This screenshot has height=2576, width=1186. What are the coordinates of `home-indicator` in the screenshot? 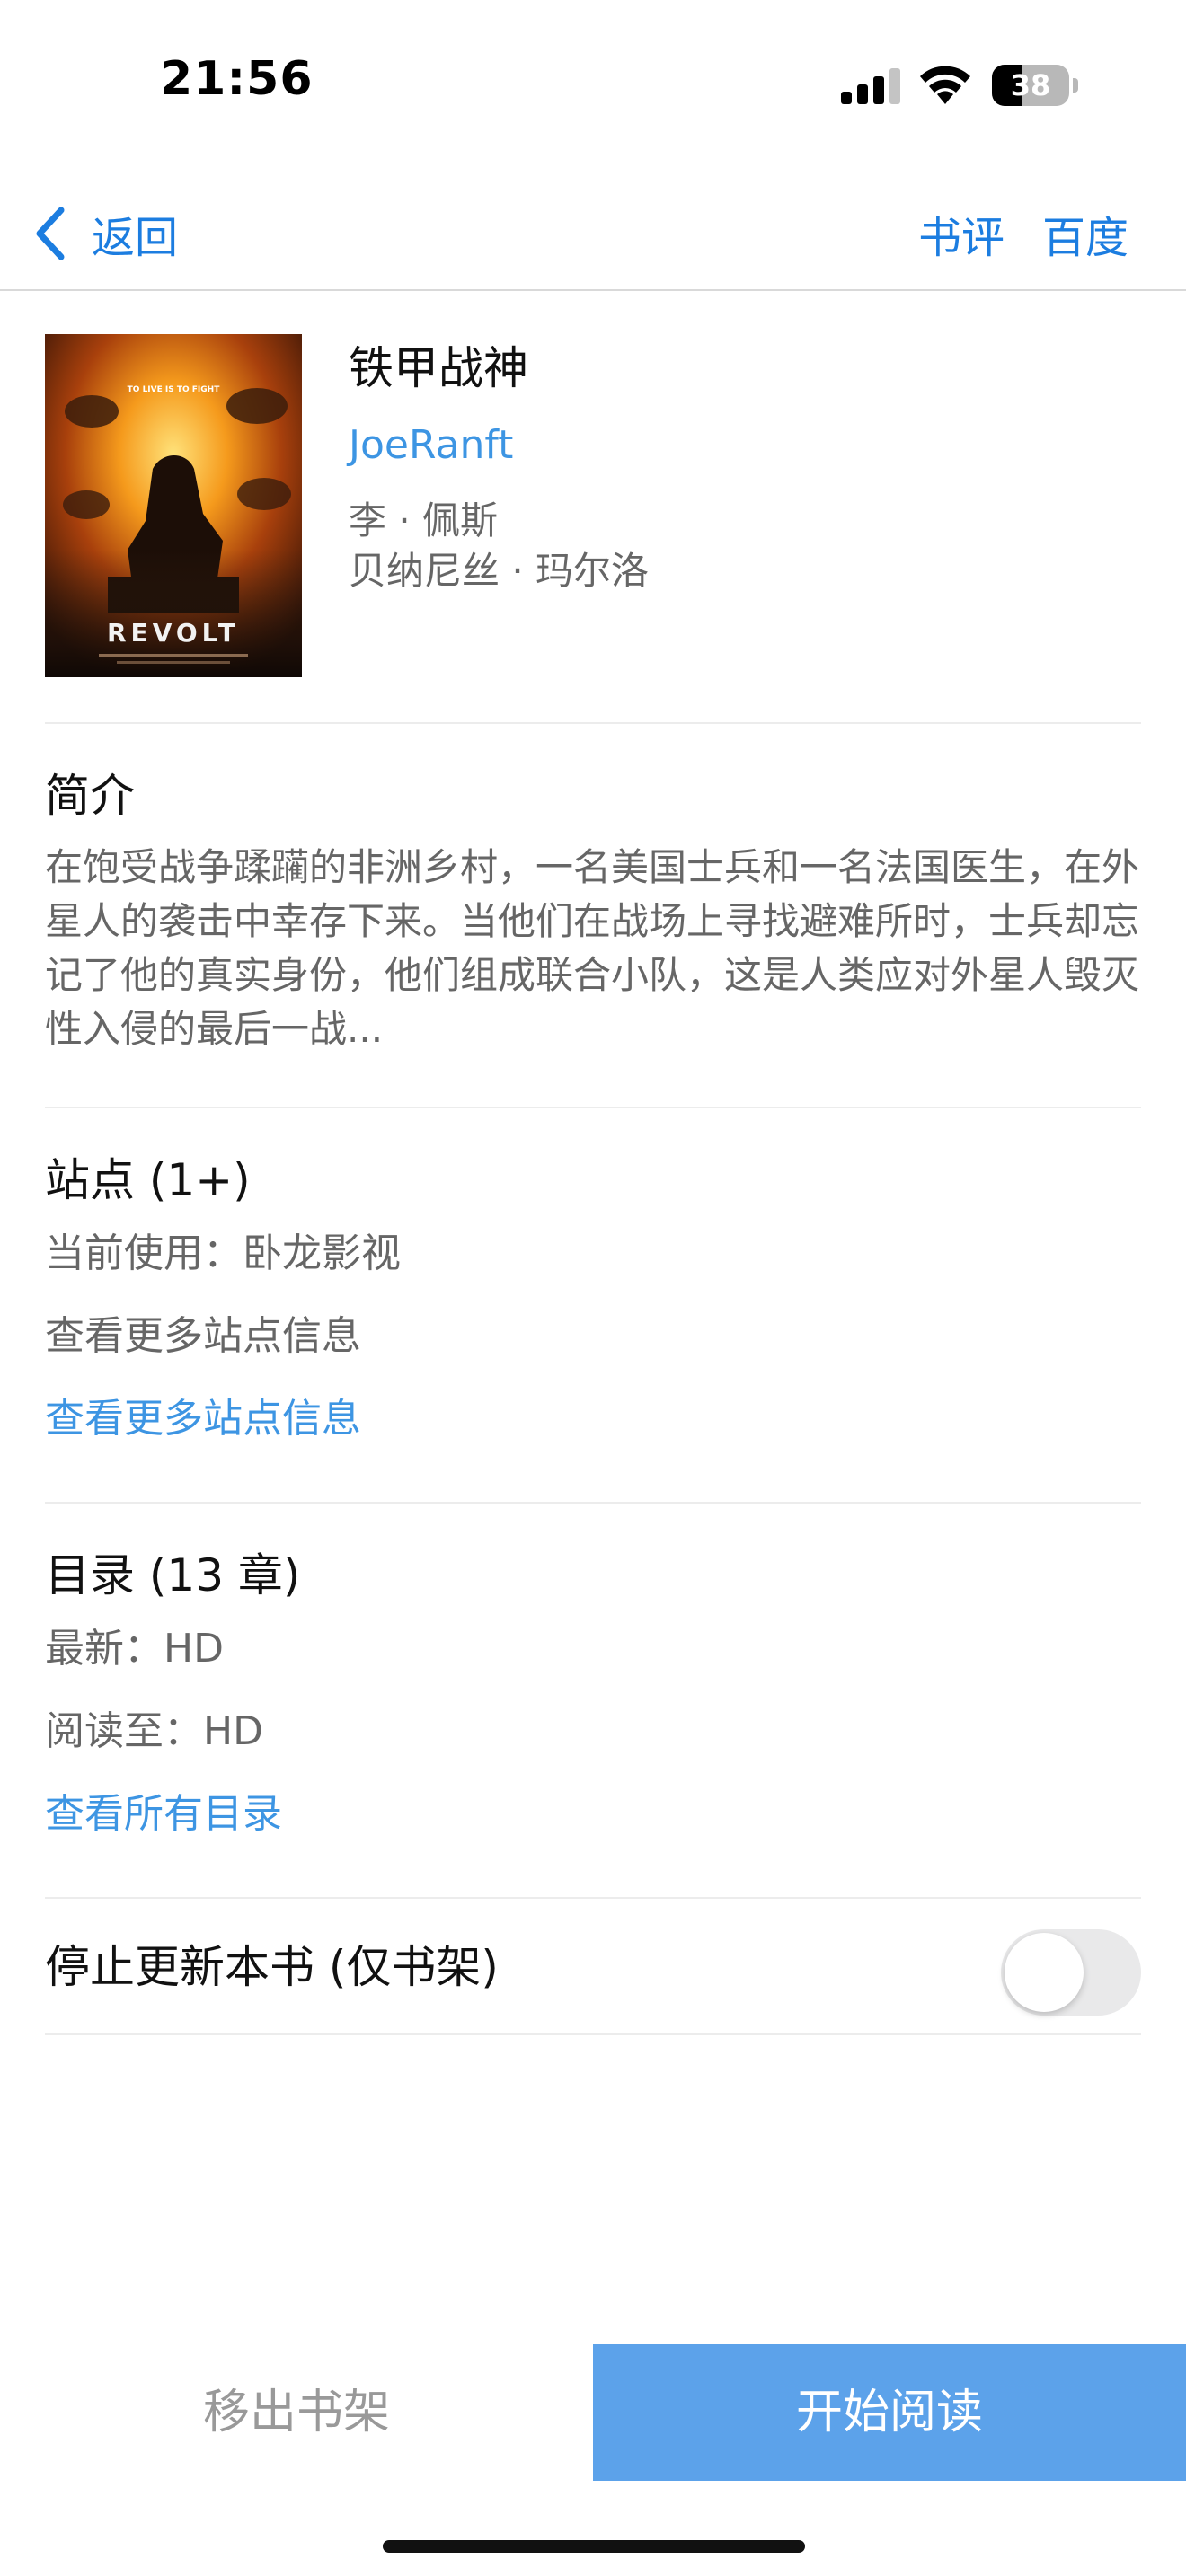 It's located at (594, 2546).